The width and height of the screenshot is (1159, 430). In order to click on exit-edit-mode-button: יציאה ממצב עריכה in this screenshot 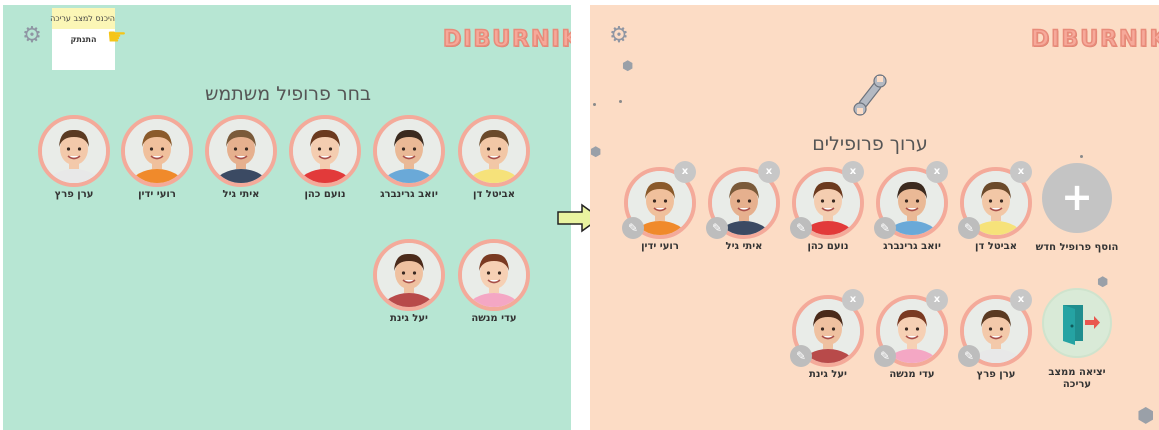, I will do `click(1077, 339)`.